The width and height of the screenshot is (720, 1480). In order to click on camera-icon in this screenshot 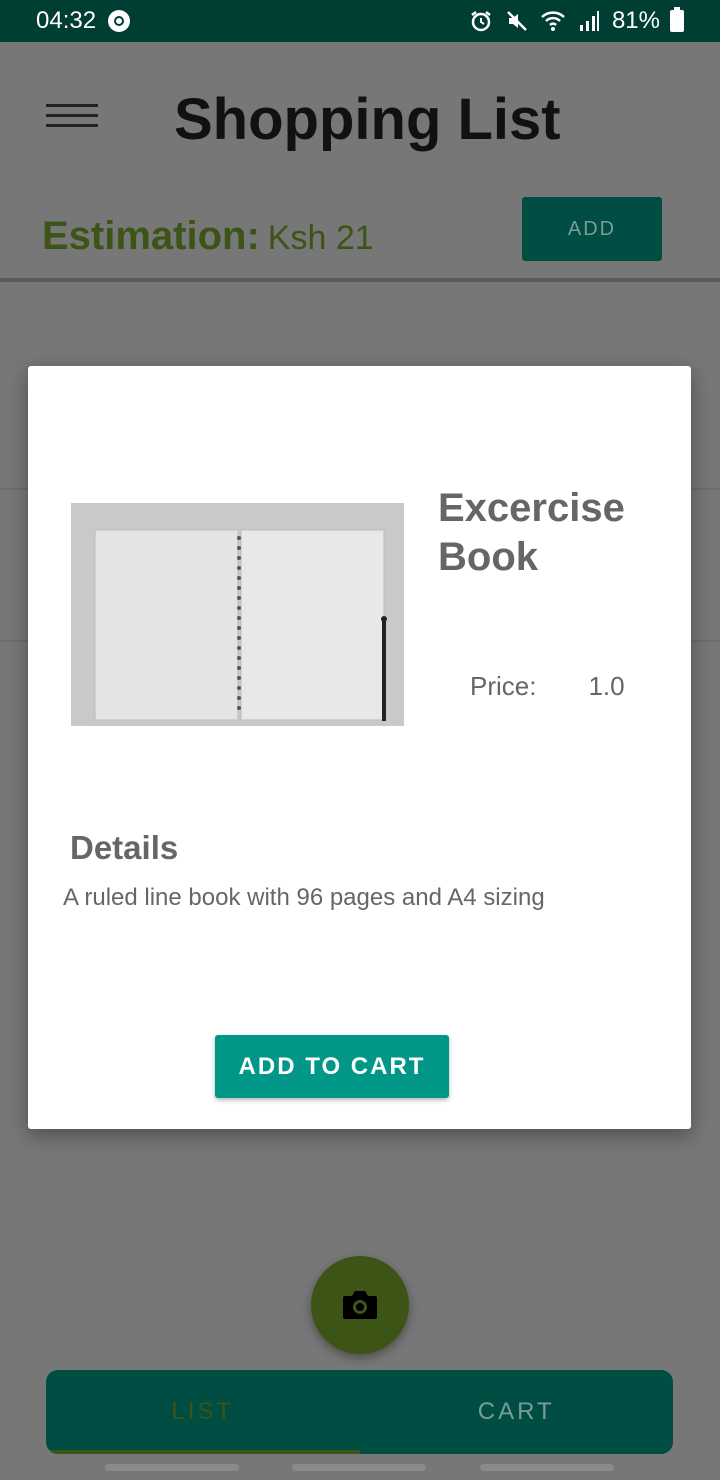, I will do `click(360, 1305)`.